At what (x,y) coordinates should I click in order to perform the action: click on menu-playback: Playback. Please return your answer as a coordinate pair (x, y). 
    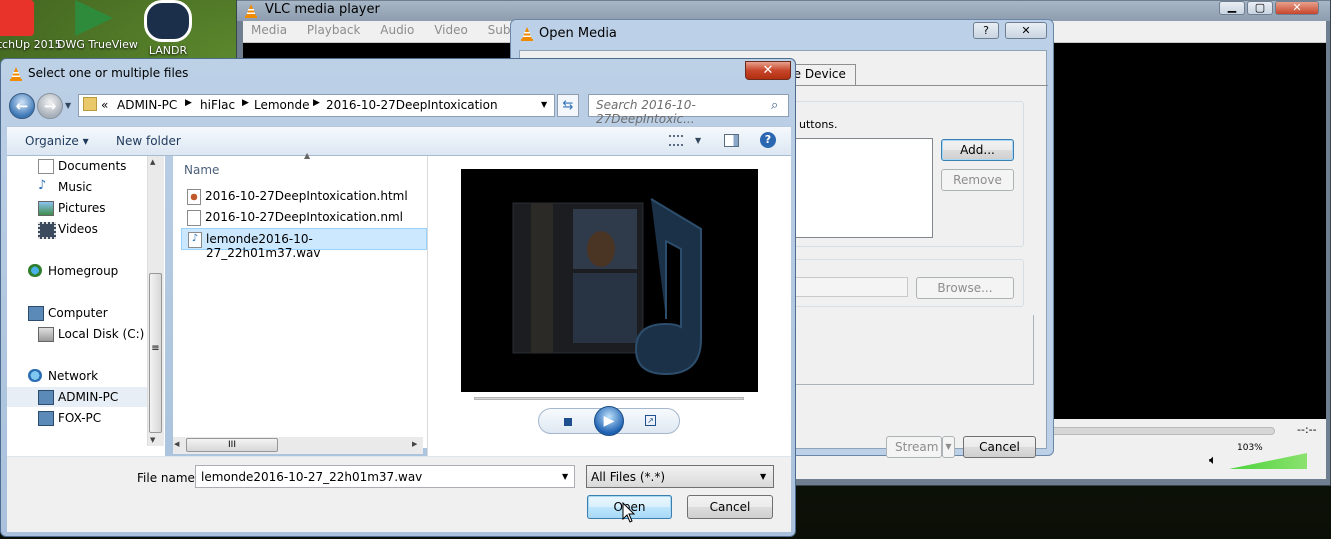
    Looking at the image, I should click on (334, 30).